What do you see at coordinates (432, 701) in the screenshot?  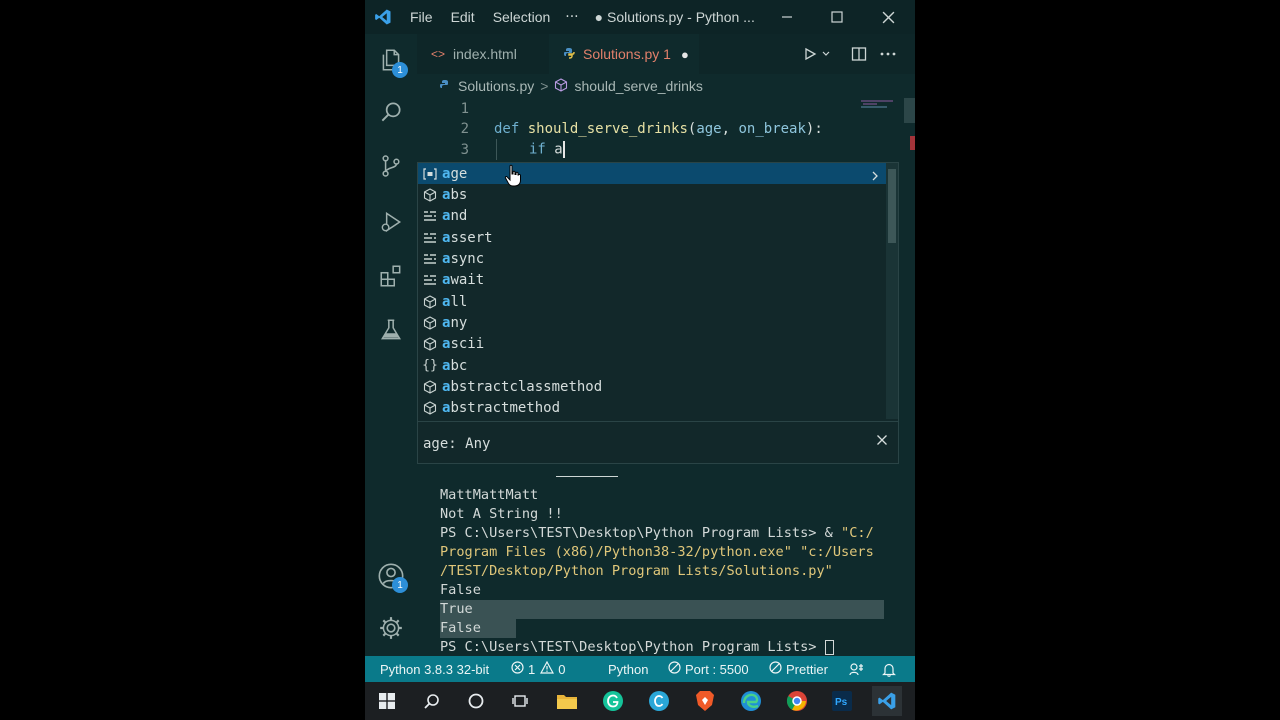 I see `taskbar-search-icon` at bounding box center [432, 701].